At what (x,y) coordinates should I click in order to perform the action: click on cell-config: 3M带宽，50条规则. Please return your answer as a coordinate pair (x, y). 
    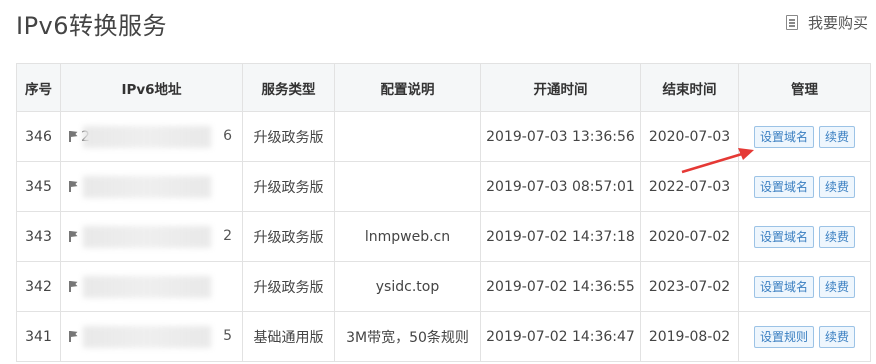
    Looking at the image, I should click on (407, 336).